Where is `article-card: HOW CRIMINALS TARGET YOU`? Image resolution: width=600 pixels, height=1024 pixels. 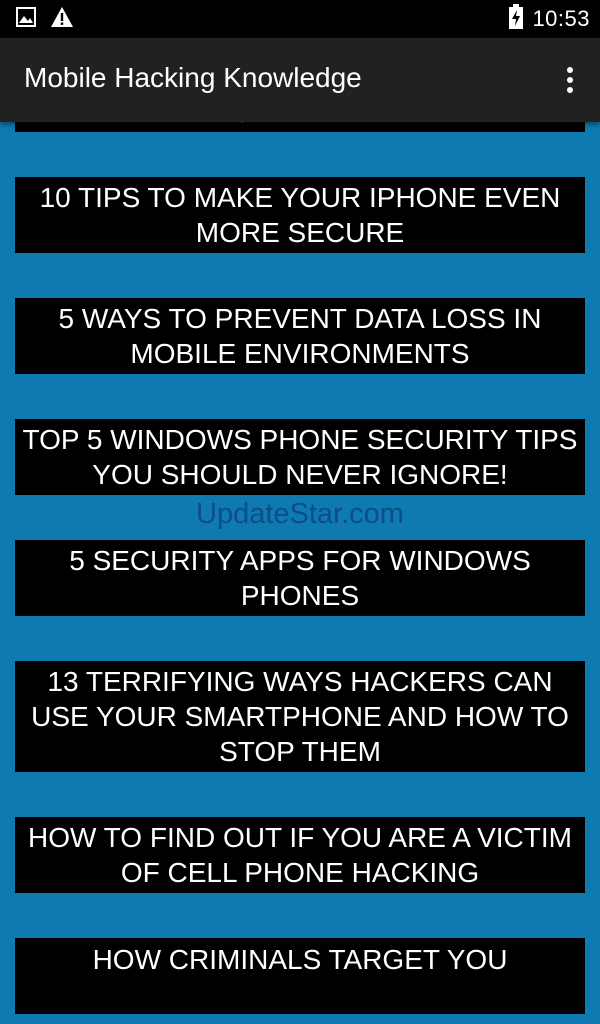
article-card: HOW CRIMINALS TARGET YOU is located at coordinates (300, 976).